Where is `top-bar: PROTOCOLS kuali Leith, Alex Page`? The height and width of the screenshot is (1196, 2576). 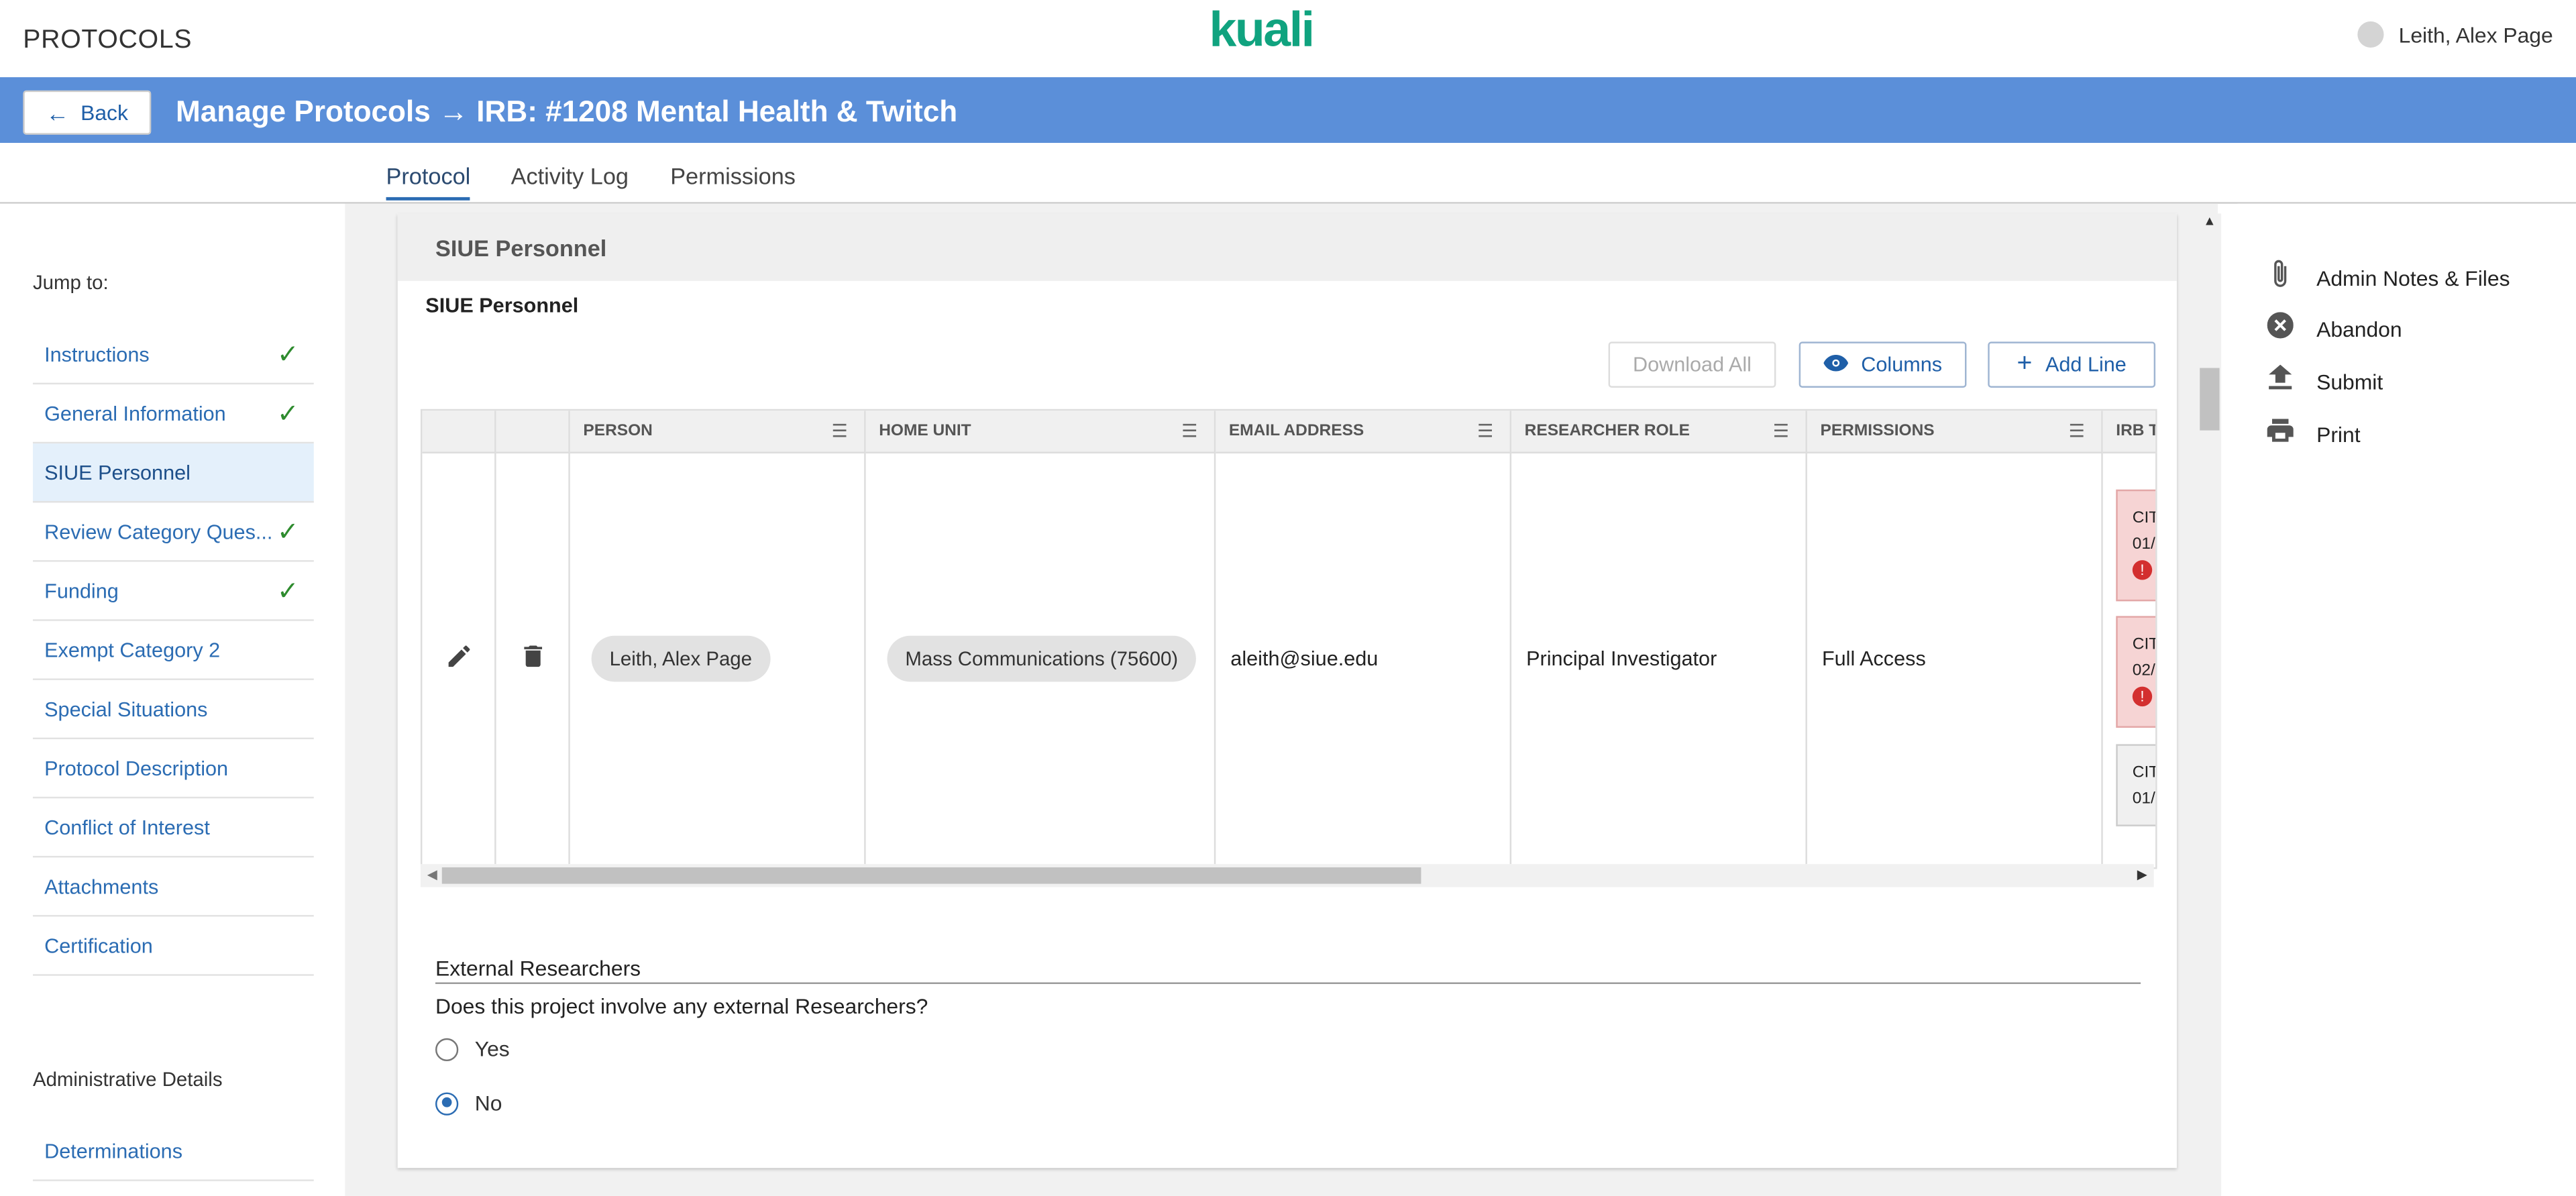
top-bar: PROTOCOLS kuali Leith, Alex Page is located at coordinates (1288, 39).